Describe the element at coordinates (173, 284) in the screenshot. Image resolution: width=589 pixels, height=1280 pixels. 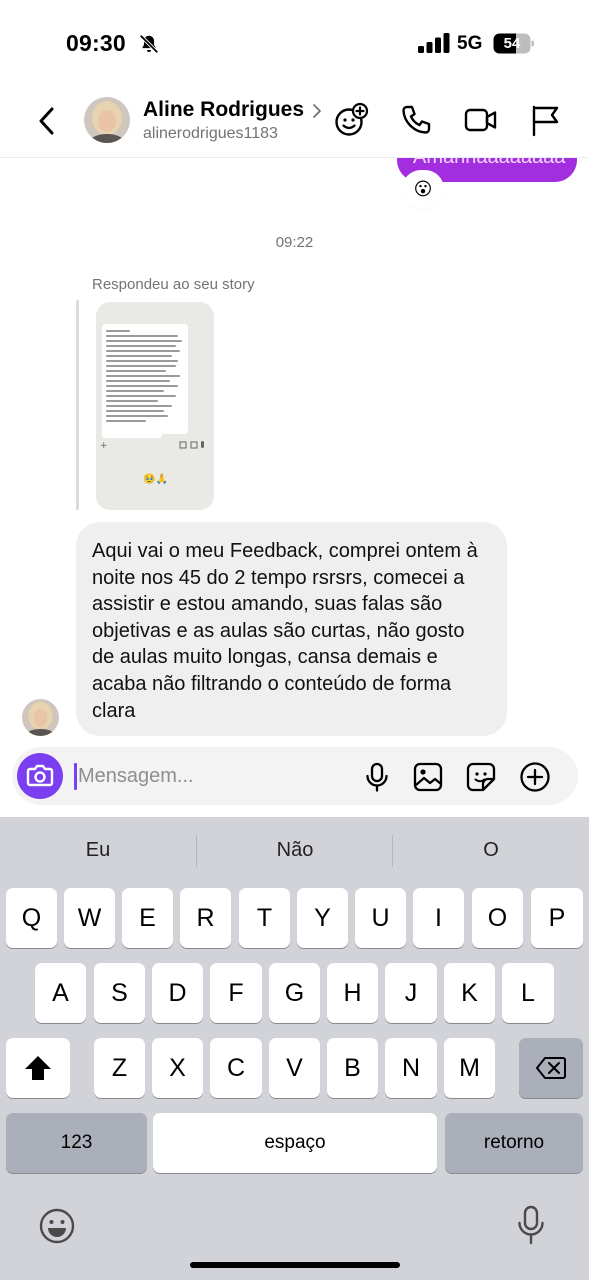
I see `story-reply-label: Respondeu ao seu story` at that location.